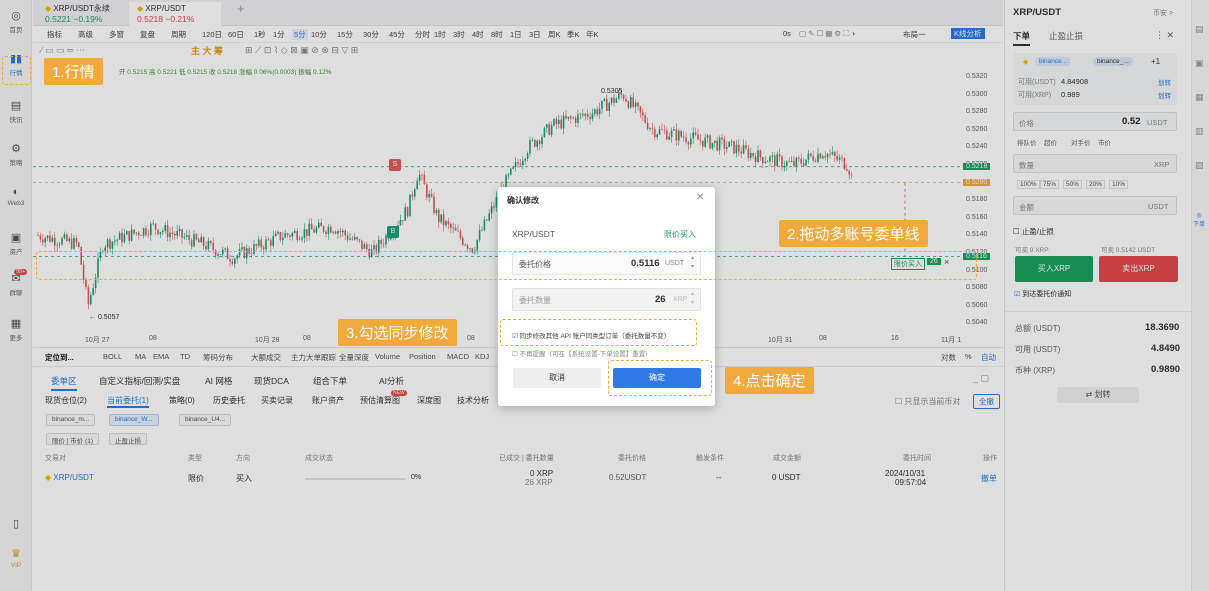  Describe the element at coordinates (422, 34) in the screenshot. I see `toolbar-item-14: 分时` at that location.